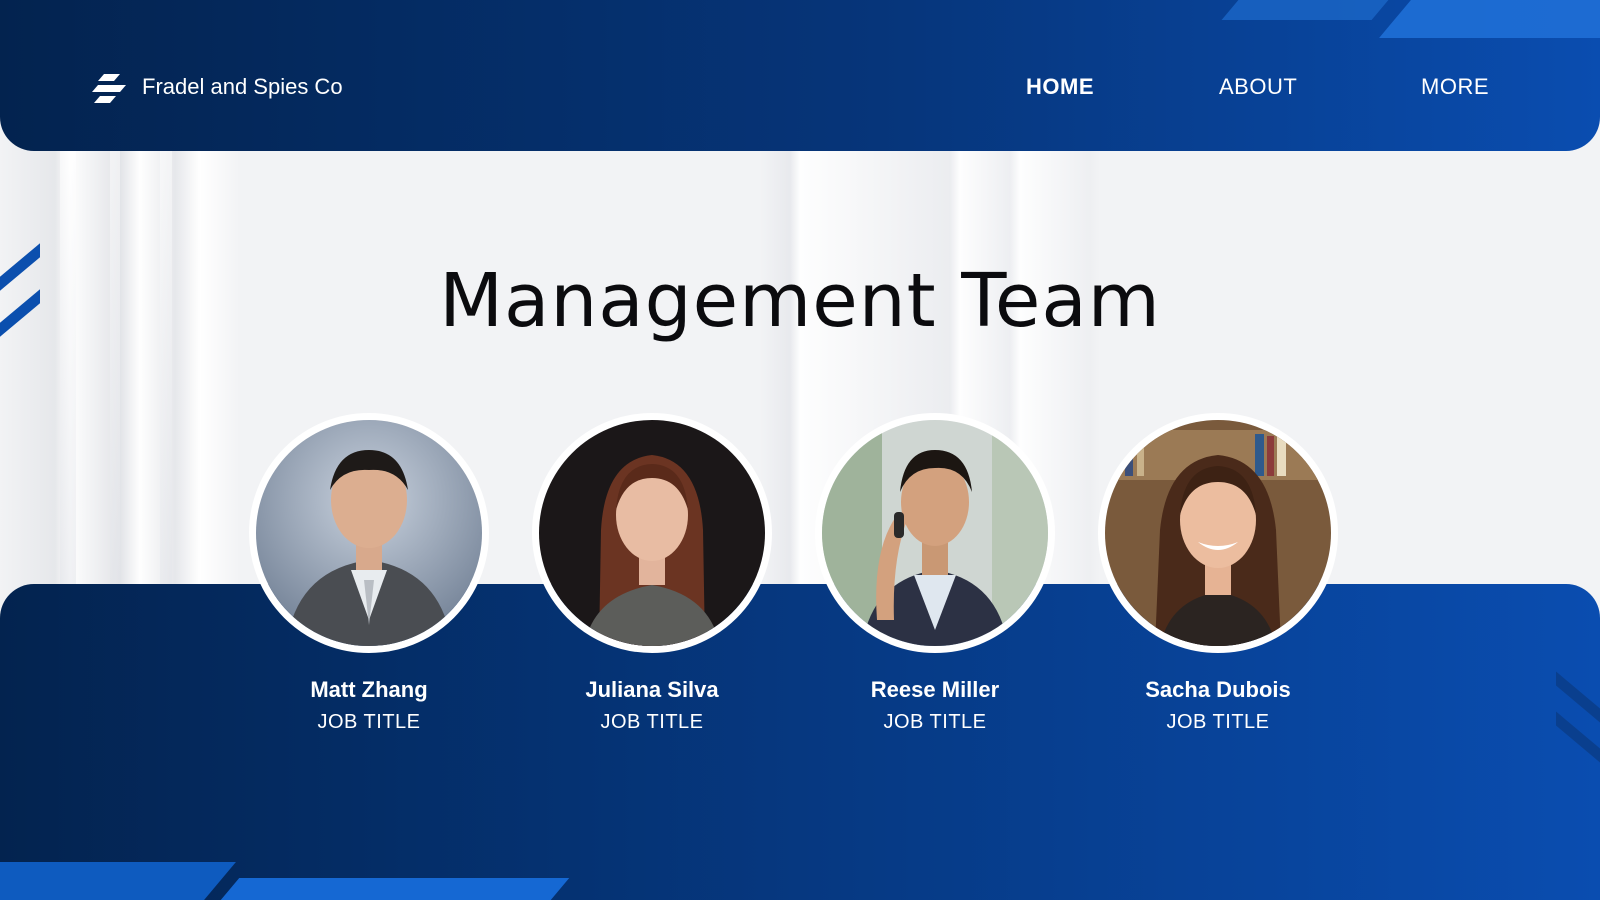  Describe the element at coordinates (369, 689) in the screenshot. I see `member-name: Matt Zhang` at that location.